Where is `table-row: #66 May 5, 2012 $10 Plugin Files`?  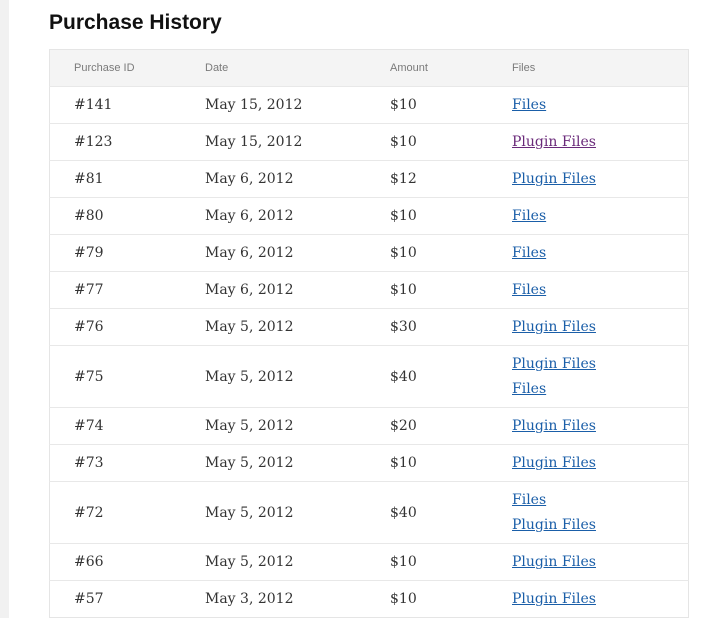
table-row: #66 May 5, 2012 $10 Plugin Files is located at coordinates (369, 562).